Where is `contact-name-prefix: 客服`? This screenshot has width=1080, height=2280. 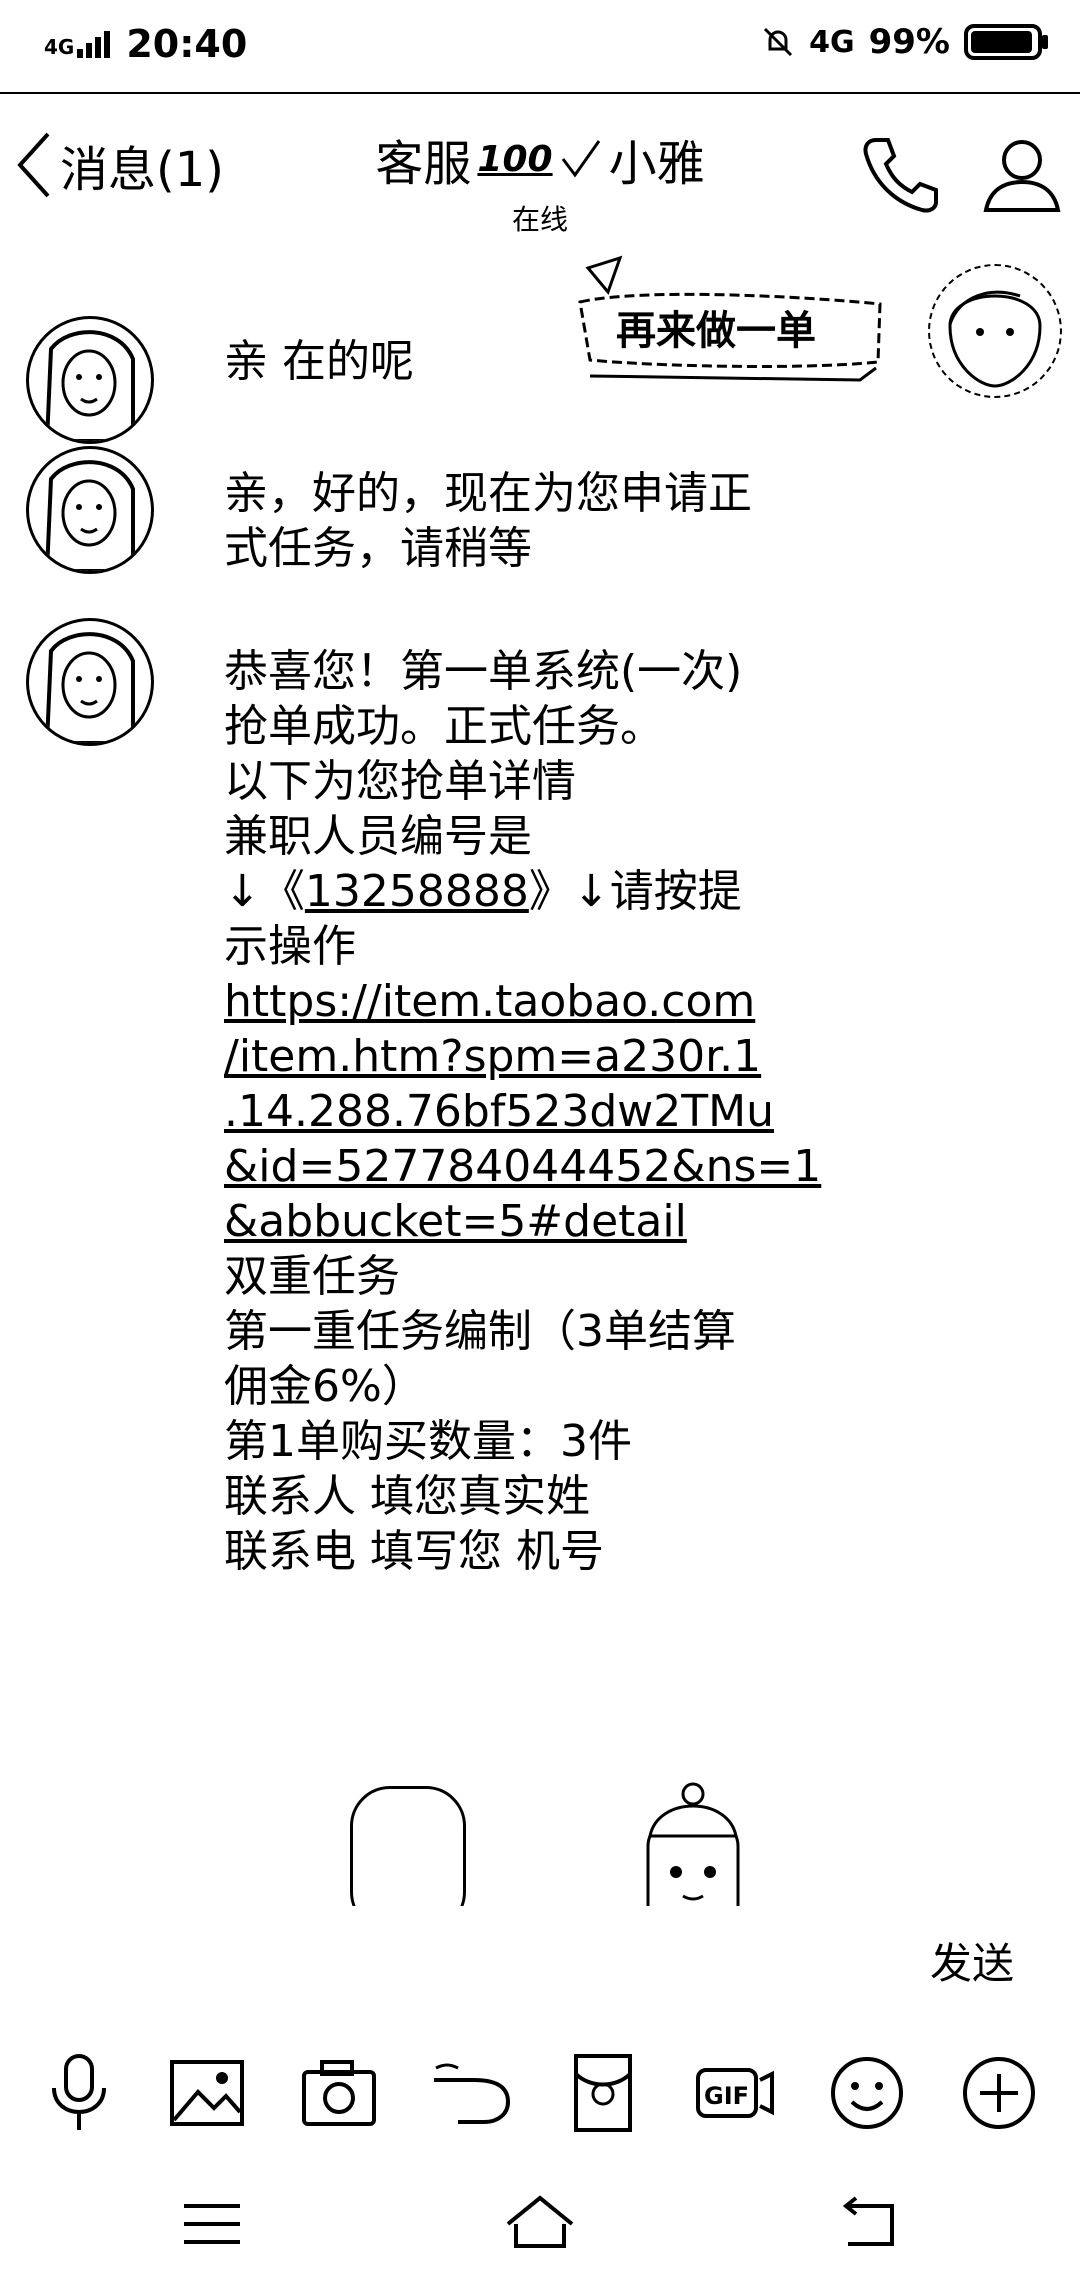
contact-name-prefix: 客服 is located at coordinates (423, 164).